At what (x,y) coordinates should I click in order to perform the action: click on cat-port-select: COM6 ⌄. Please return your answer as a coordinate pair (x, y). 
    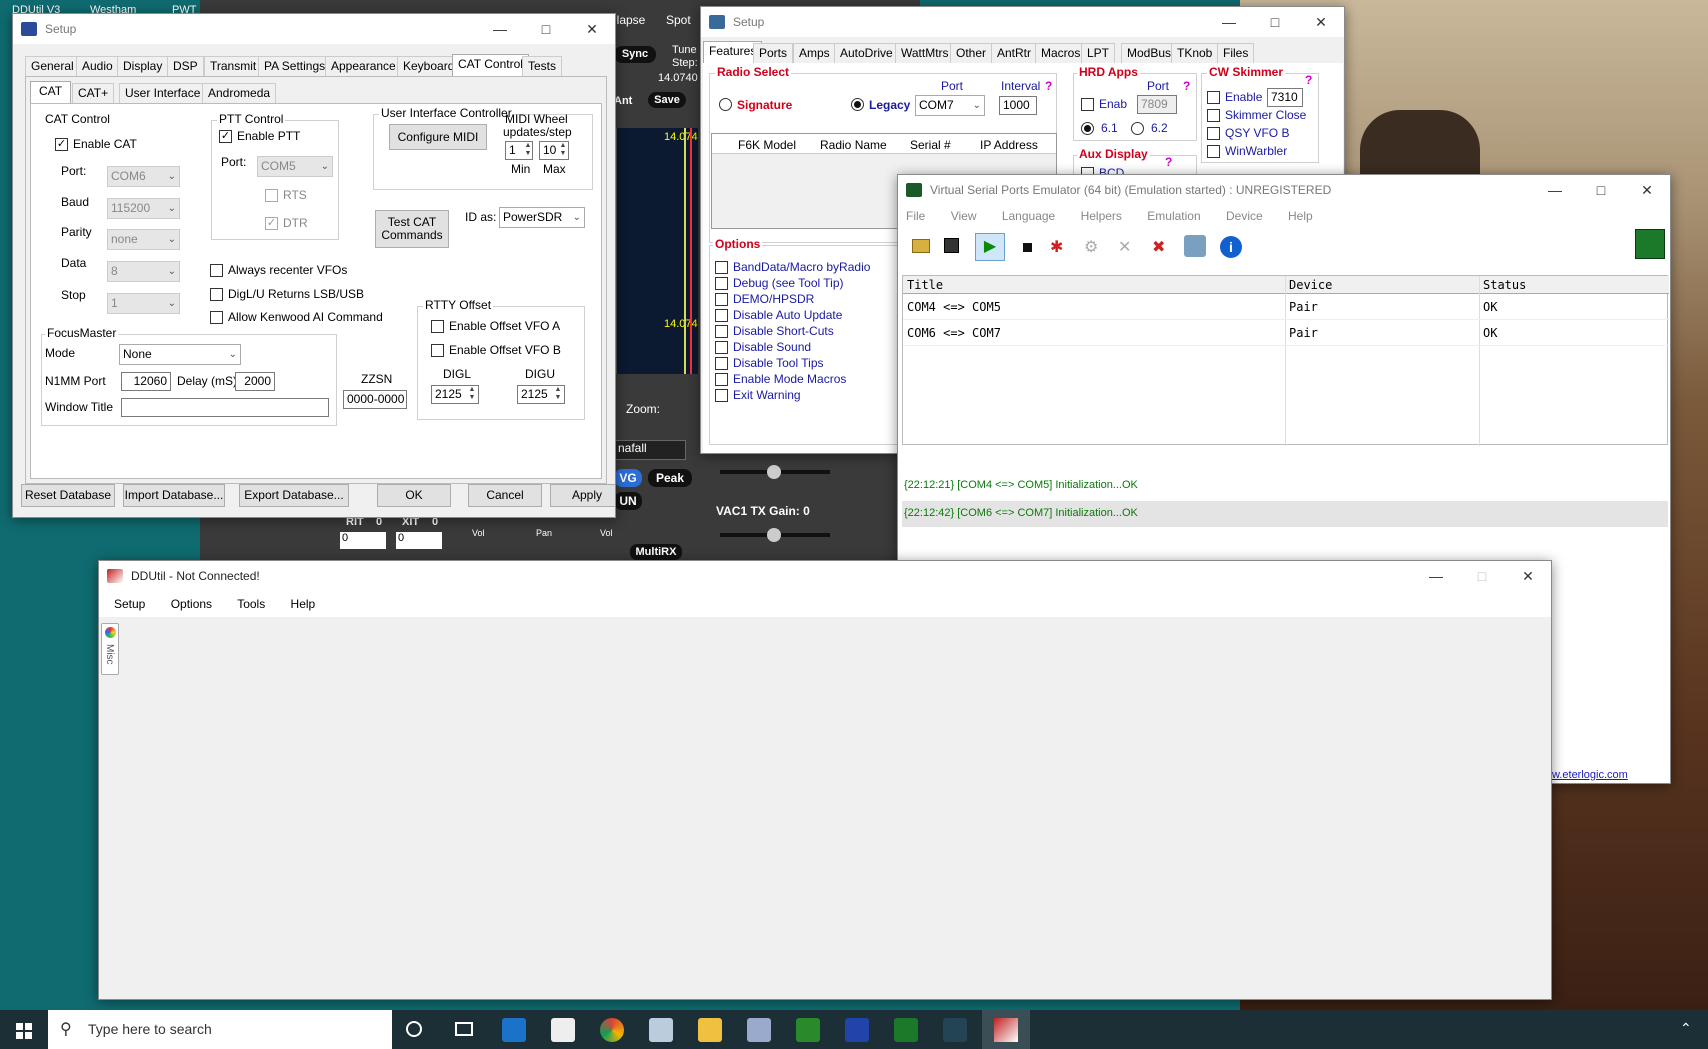
    Looking at the image, I should click on (143, 176).